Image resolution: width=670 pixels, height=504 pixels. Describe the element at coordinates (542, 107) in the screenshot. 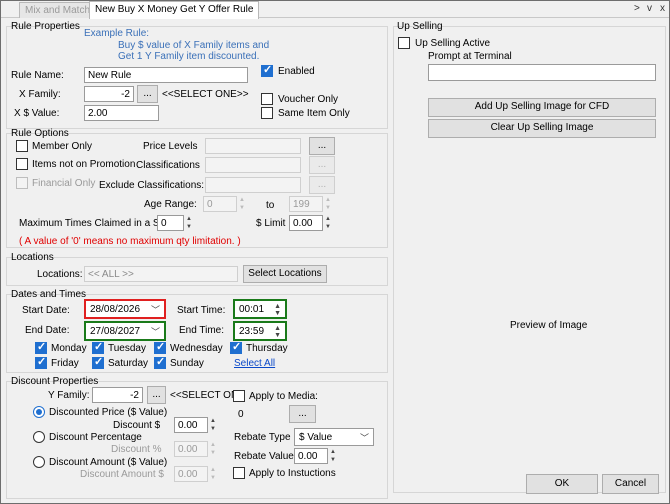

I see `add-up-selling-image-button: Add Up Selling Image for CFD` at that location.